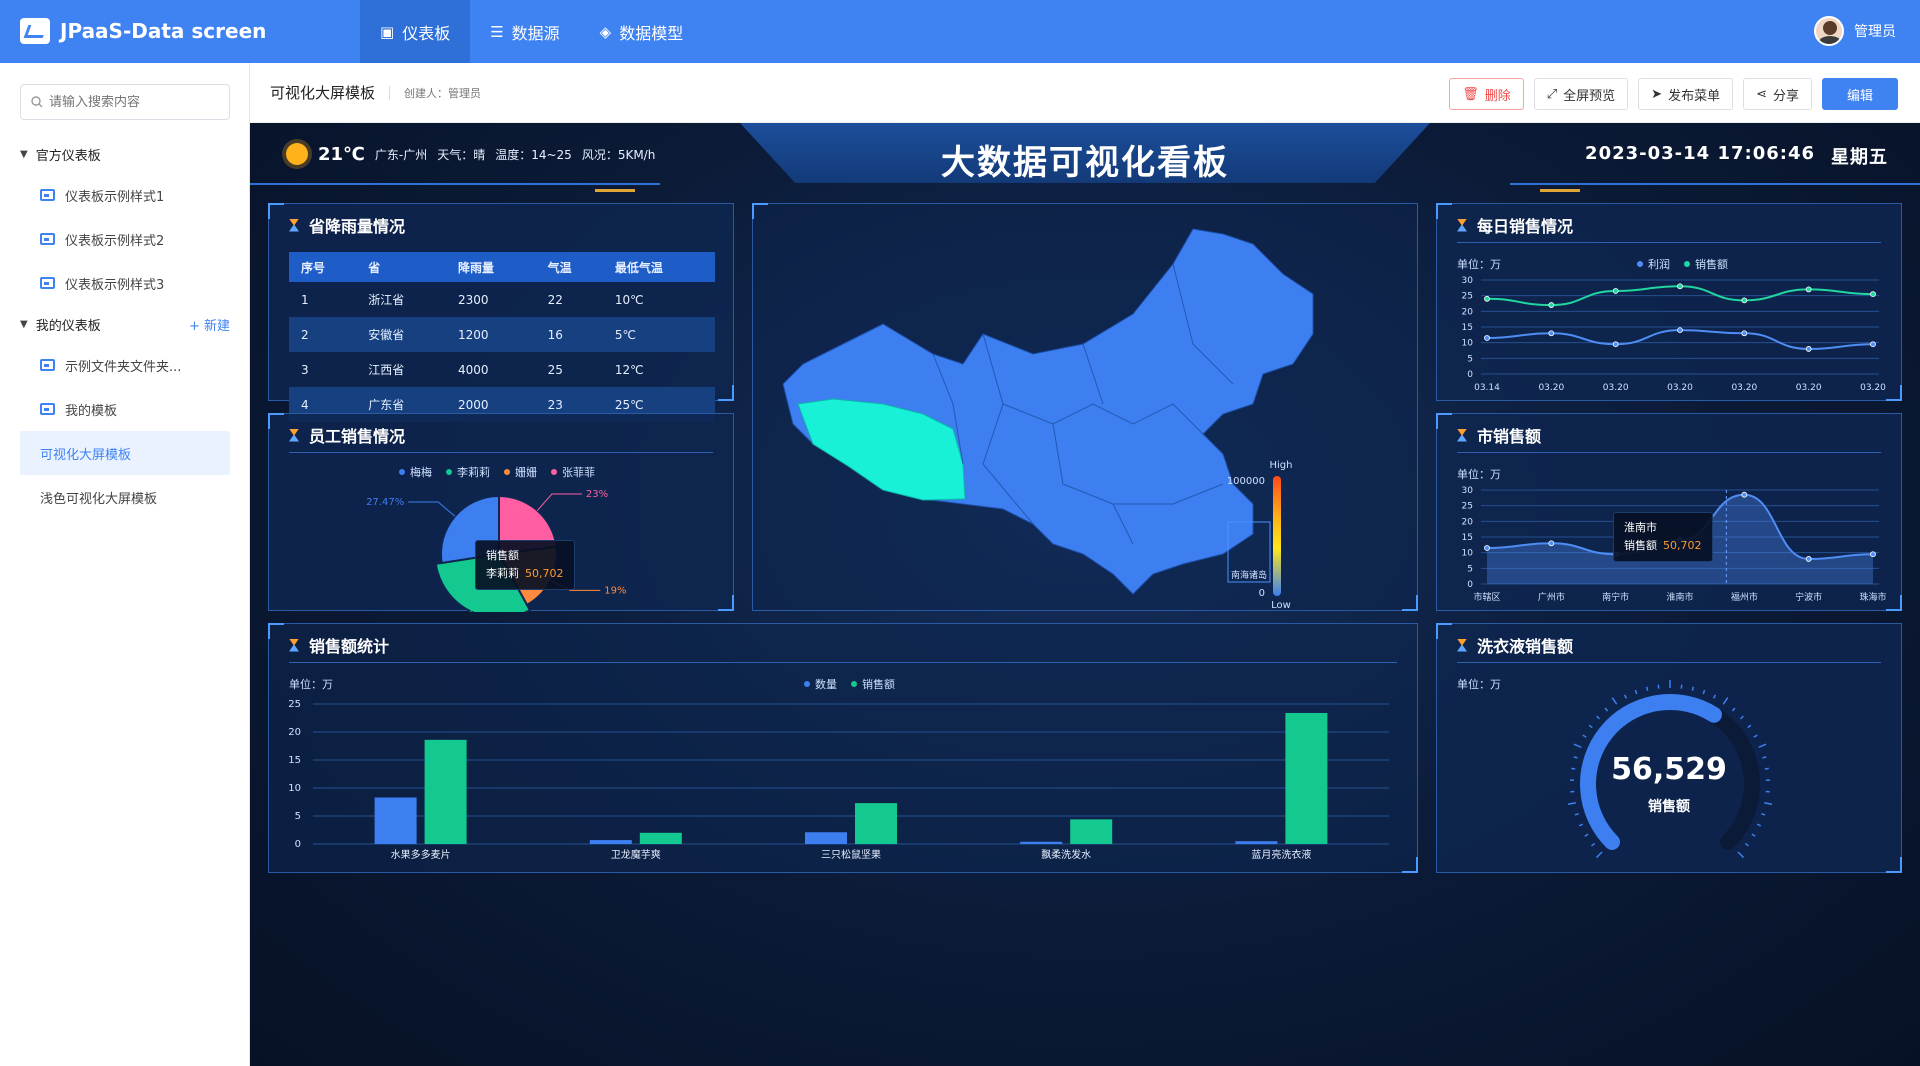  What do you see at coordinates (125, 283) in the screenshot?
I see `tree-item-official-3: 仪表板示例样式3` at bounding box center [125, 283].